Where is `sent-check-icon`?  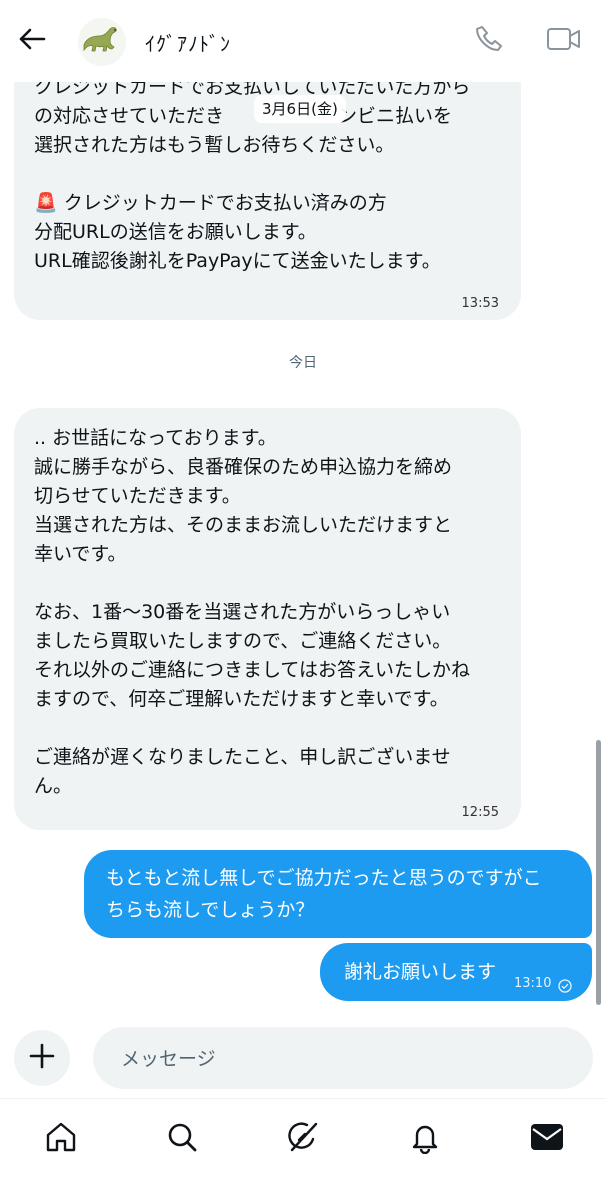 sent-check-icon is located at coordinates (565, 987).